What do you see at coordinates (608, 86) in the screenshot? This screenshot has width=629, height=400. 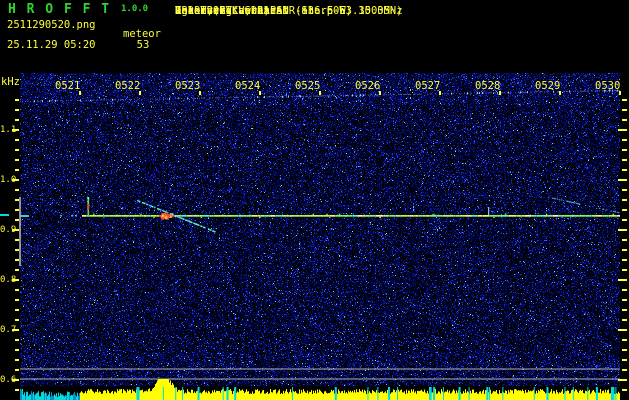 I see `time-tick-label: 0530` at bounding box center [608, 86].